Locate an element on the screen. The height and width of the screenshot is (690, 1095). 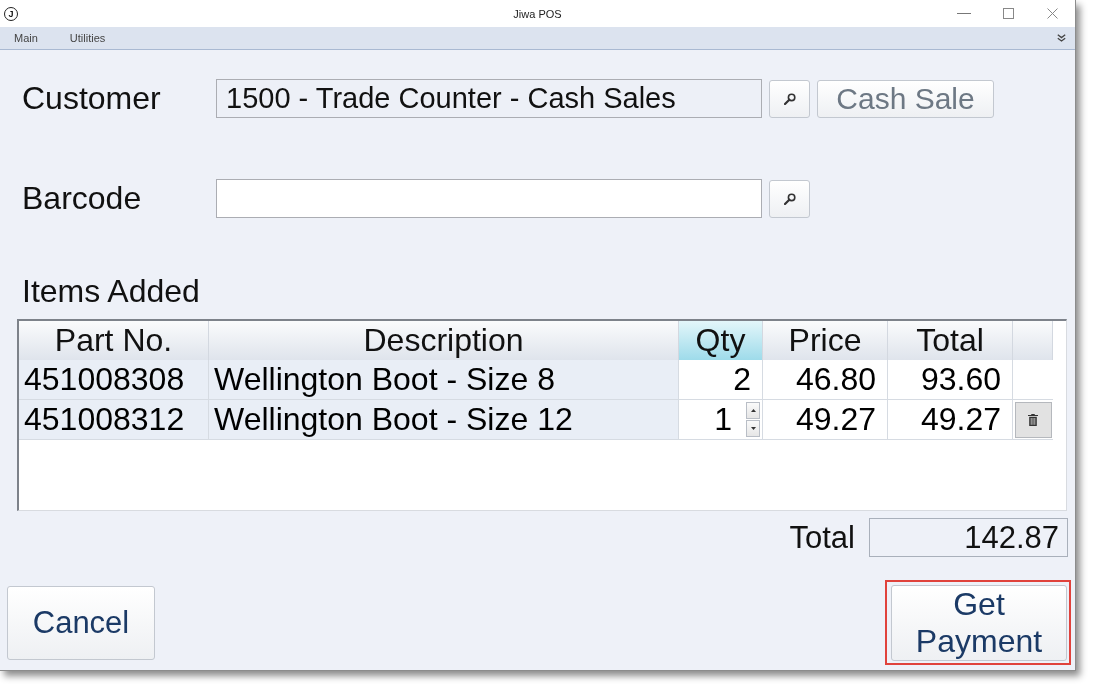
barcode-field is located at coordinates (489, 198).